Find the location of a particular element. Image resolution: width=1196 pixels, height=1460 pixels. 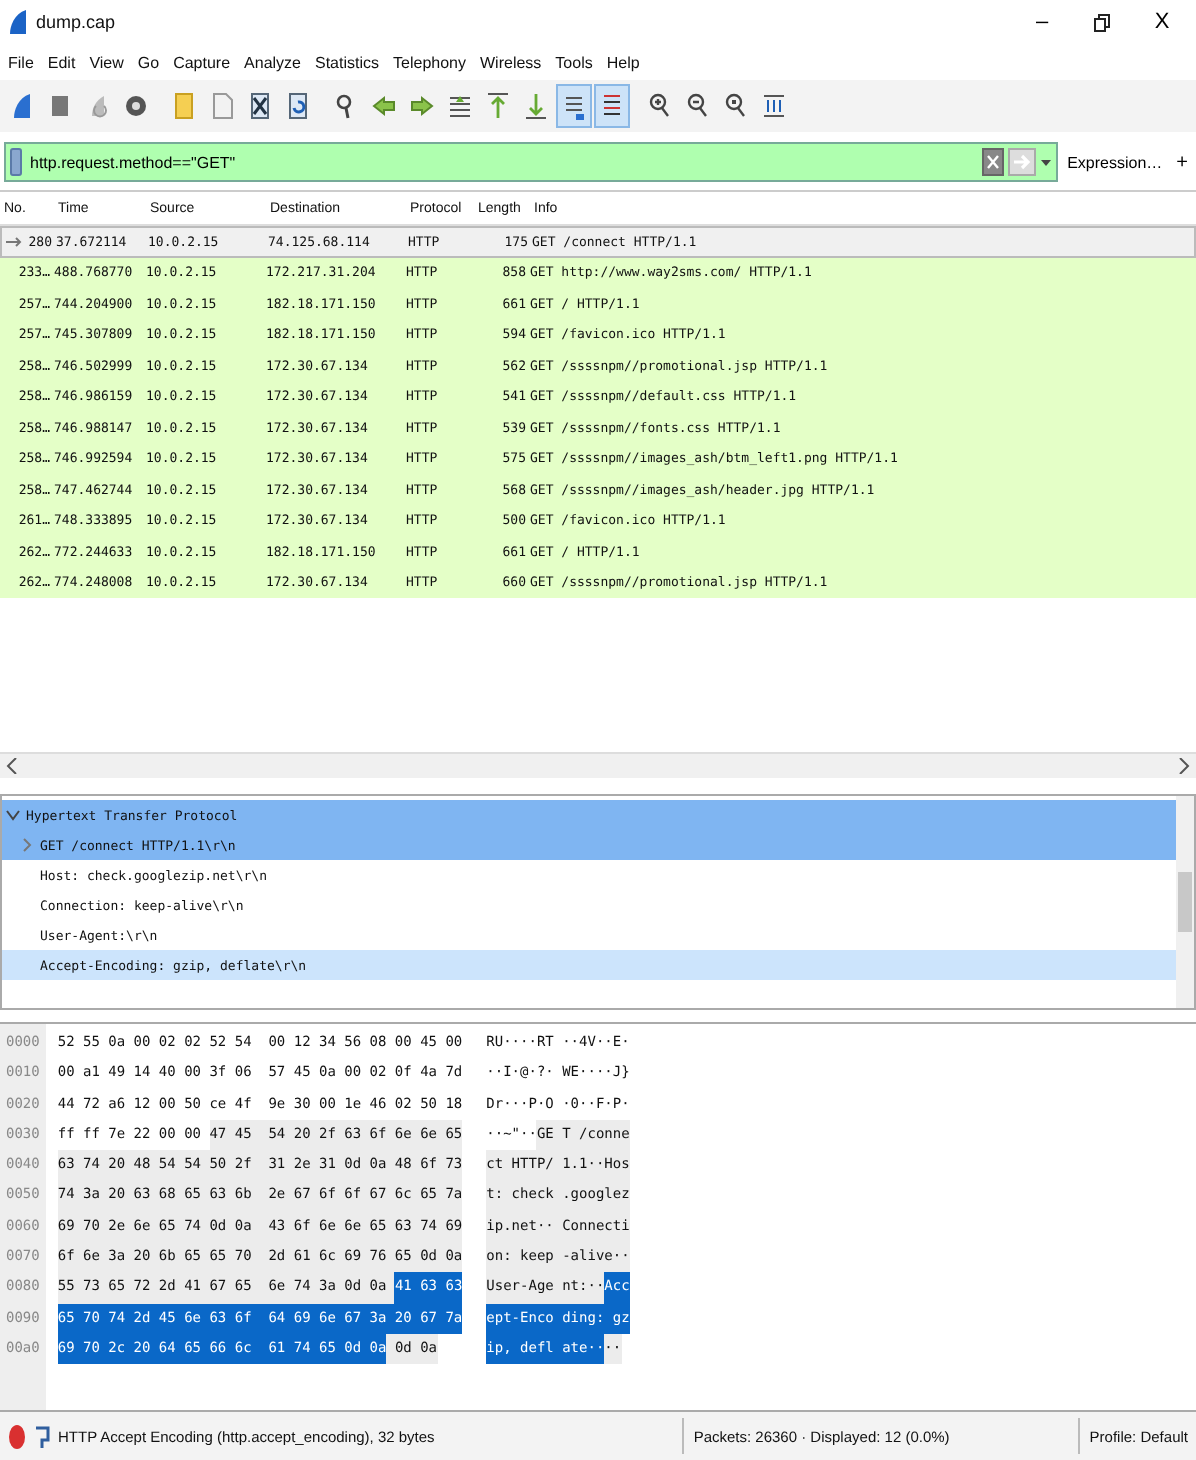

close-file-icon is located at coordinates (260, 106).